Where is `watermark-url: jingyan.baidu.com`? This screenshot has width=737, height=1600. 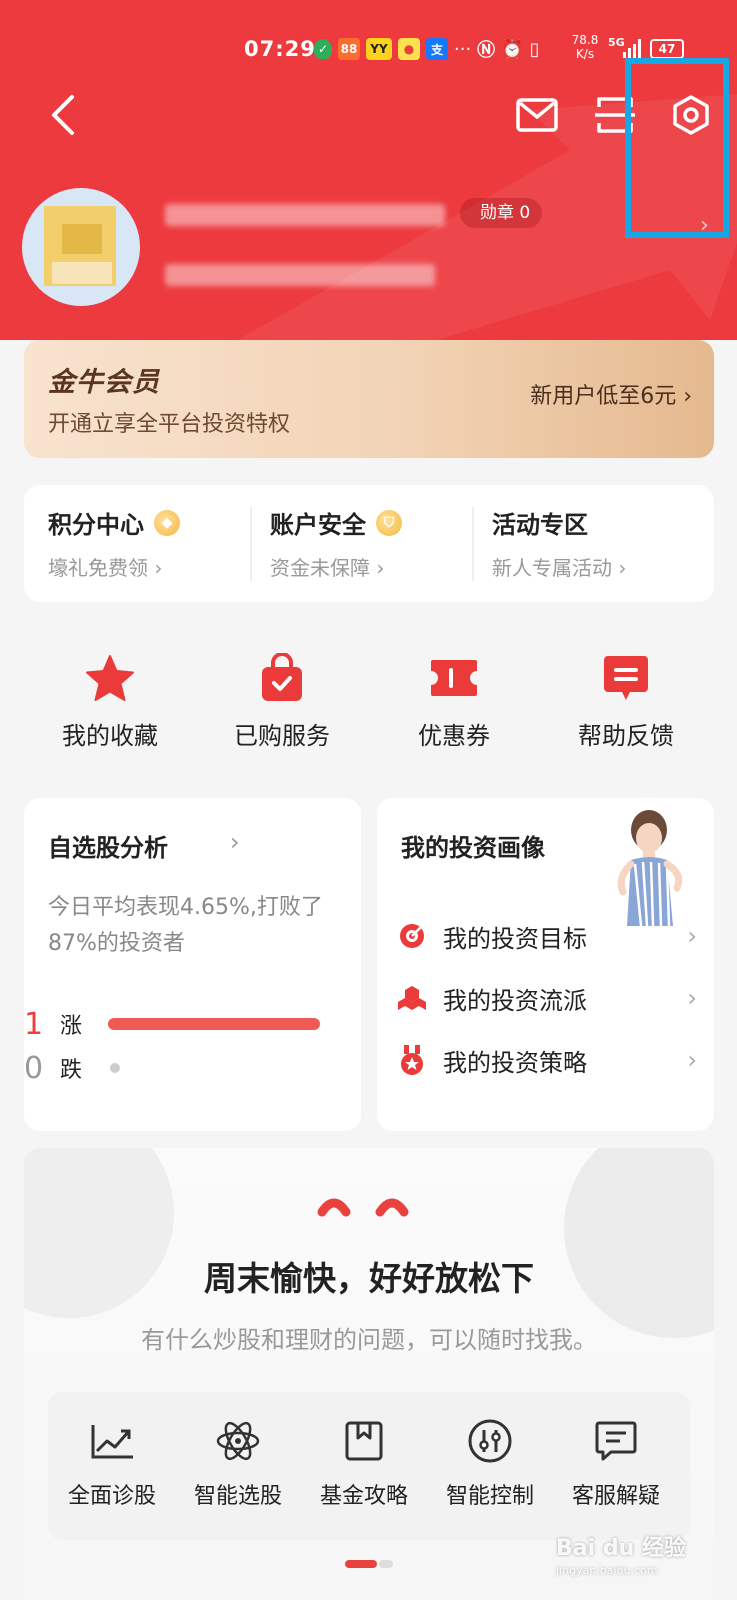 watermark-url: jingyan.baidu.com is located at coordinates (607, 1570).